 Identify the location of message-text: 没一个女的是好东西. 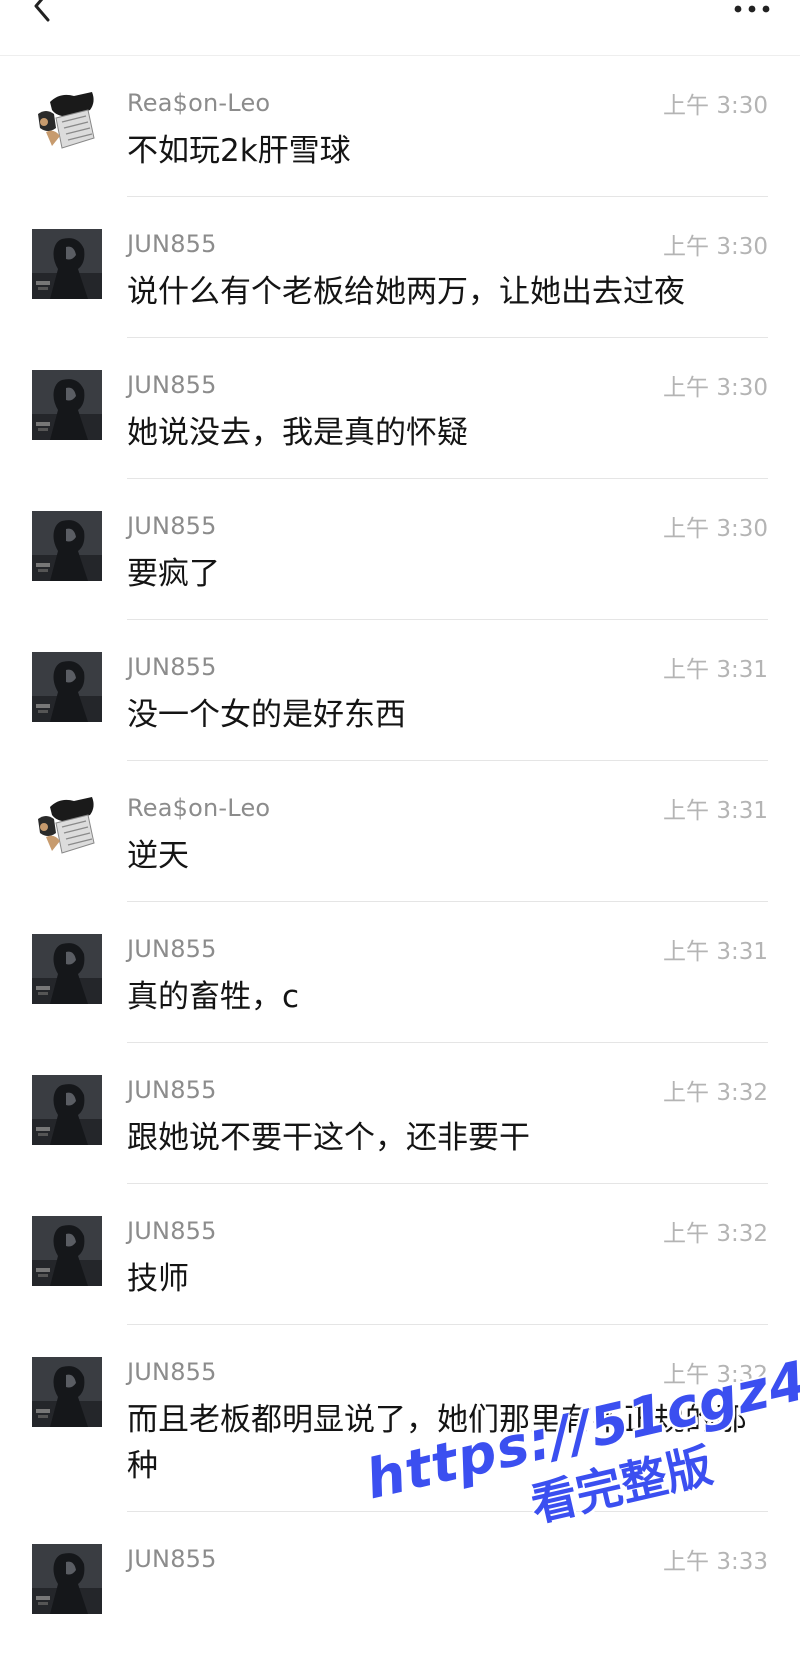
(266, 715).